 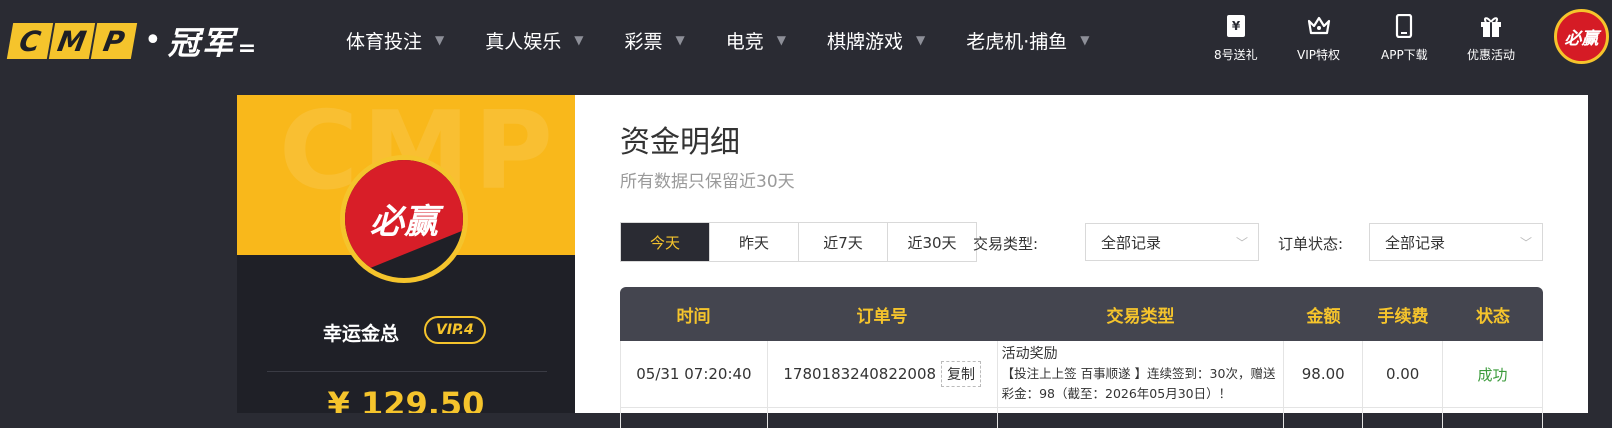 I want to click on tab-last-30-days: 近30天, so click(x=932, y=242).